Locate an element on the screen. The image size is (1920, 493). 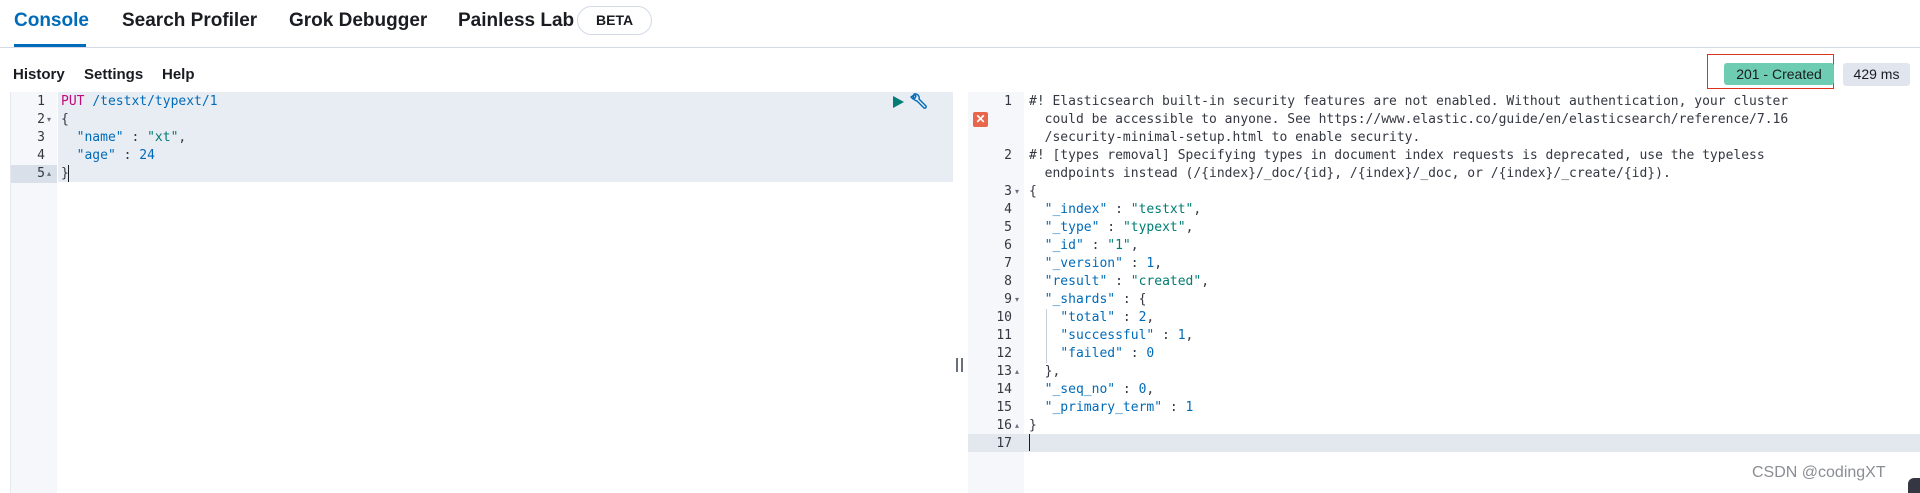
response-json-line: }, is located at coordinates (1052, 371).